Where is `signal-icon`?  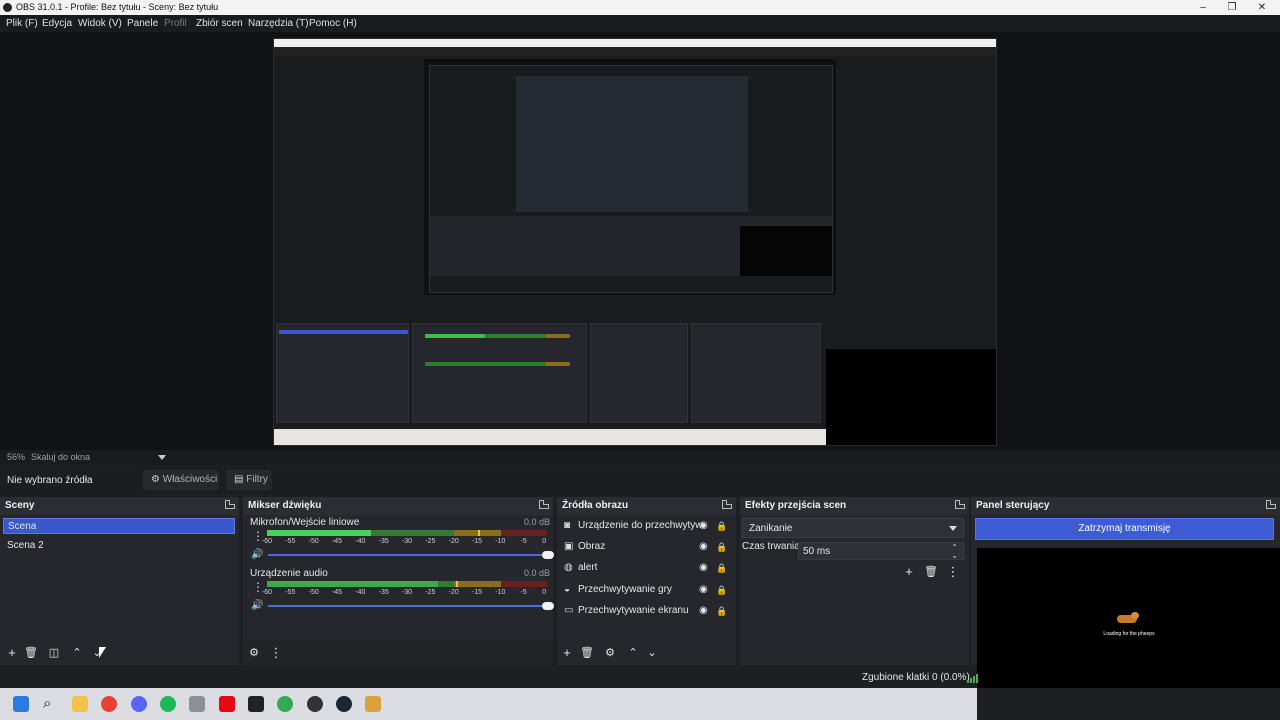 signal-icon is located at coordinates (972, 678).